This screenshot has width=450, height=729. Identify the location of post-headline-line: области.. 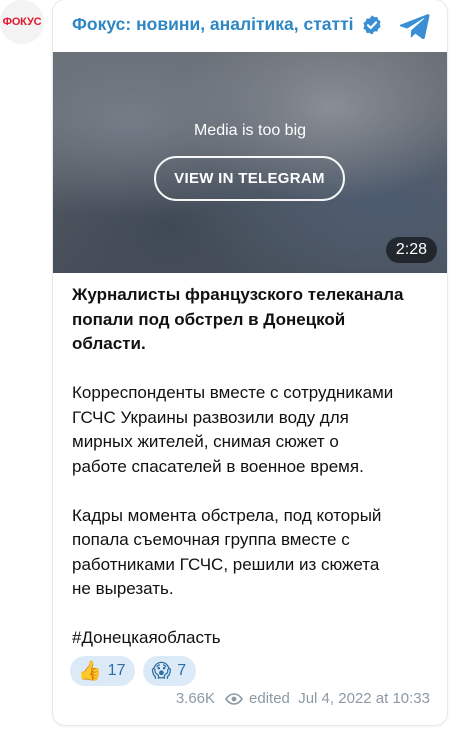
(109, 343).